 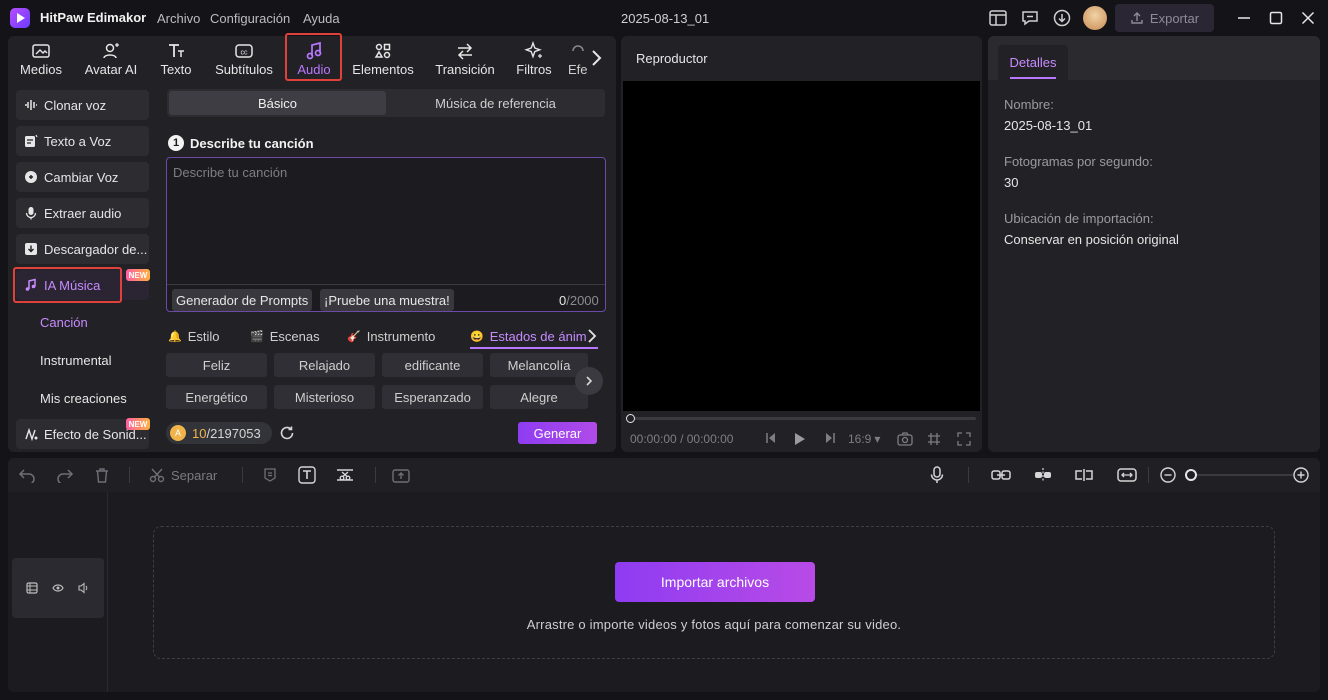 What do you see at coordinates (1127, 475) in the screenshot?
I see `fit-width-icon` at bounding box center [1127, 475].